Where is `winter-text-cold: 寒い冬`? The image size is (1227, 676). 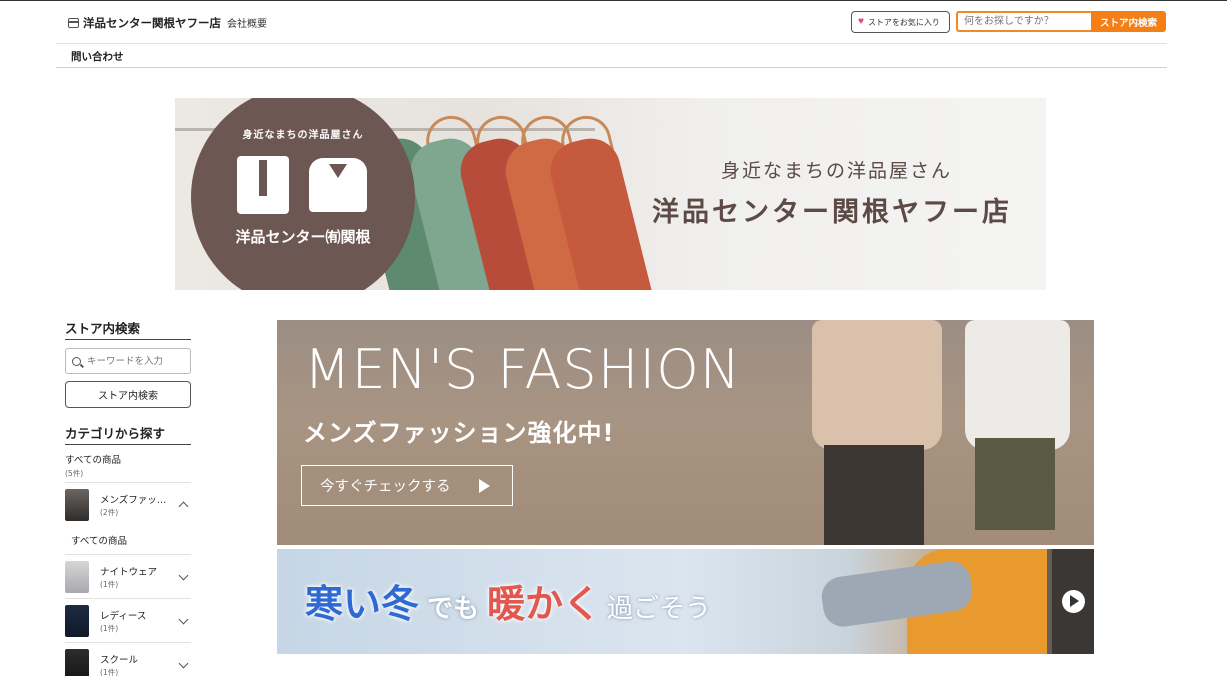 winter-text-cold: 寒い冬 is located at coordinates (362, 604).